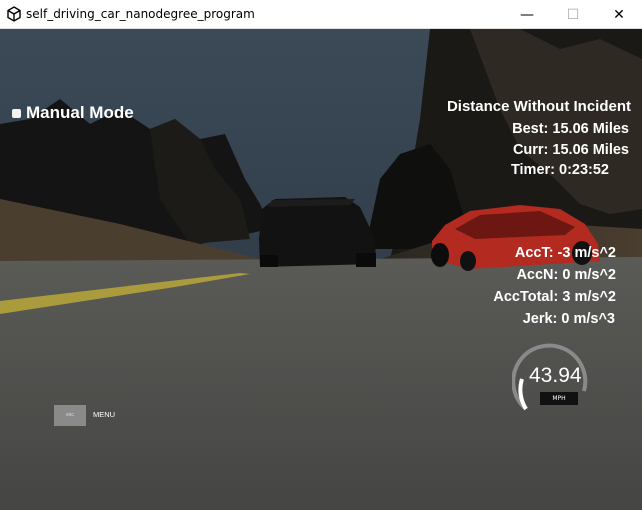  I want to click on manual-mode-toggle: Manual Mode, so click(73, 113).